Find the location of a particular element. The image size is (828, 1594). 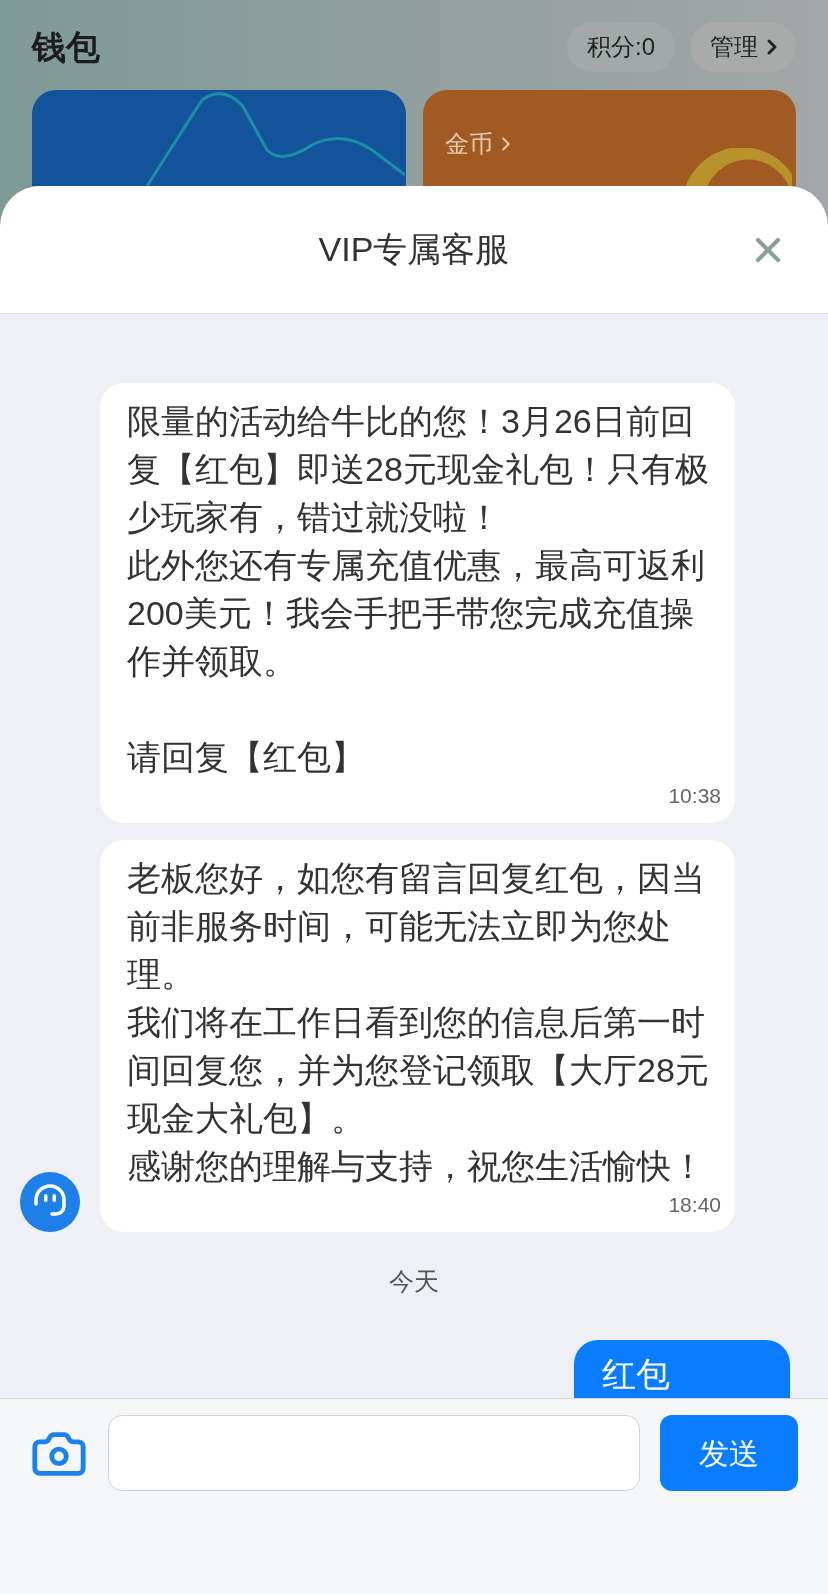

message-text: 红包 is located at coordinates (636, 1374).